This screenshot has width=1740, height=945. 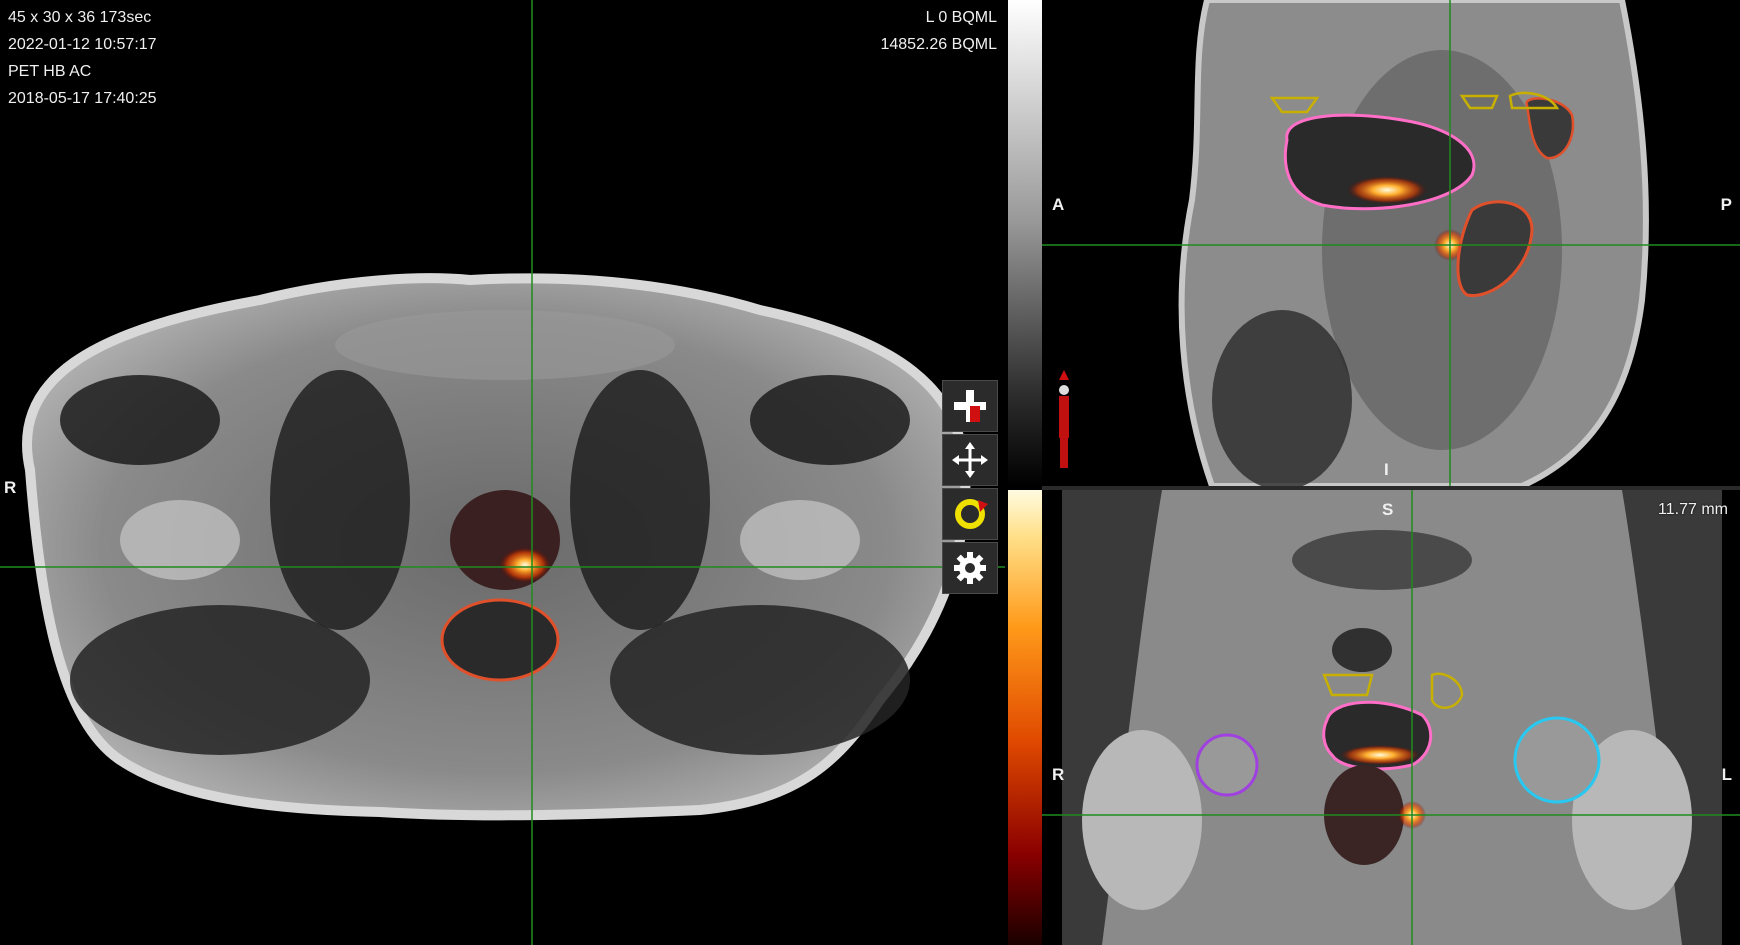 What do you see at coordinates (50, 71) in the screenshot?
I see `info-line: PET HB AC` at bounding box center [50, 71].